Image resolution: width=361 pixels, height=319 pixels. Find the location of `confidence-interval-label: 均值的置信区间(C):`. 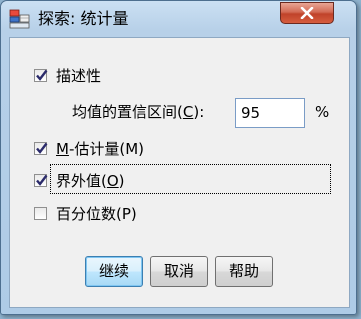

confidence-interval-label: 均值的置信区间(C): is located at coordinates (138, 112).